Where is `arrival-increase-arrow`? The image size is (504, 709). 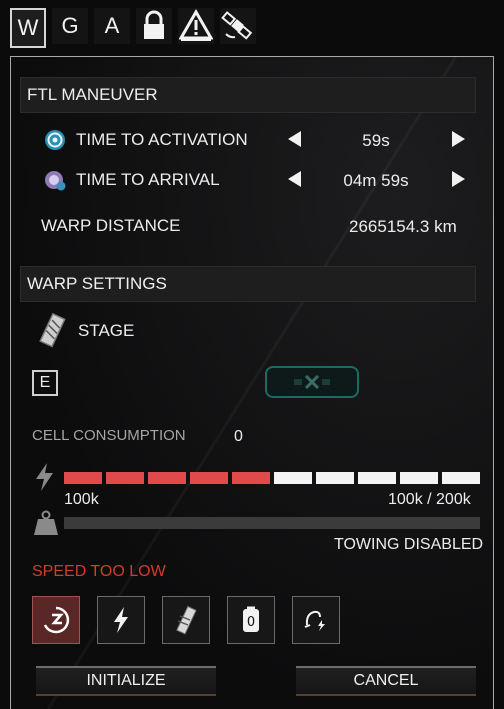 arrival-increase-arrow is located at coordinates (458, 179).